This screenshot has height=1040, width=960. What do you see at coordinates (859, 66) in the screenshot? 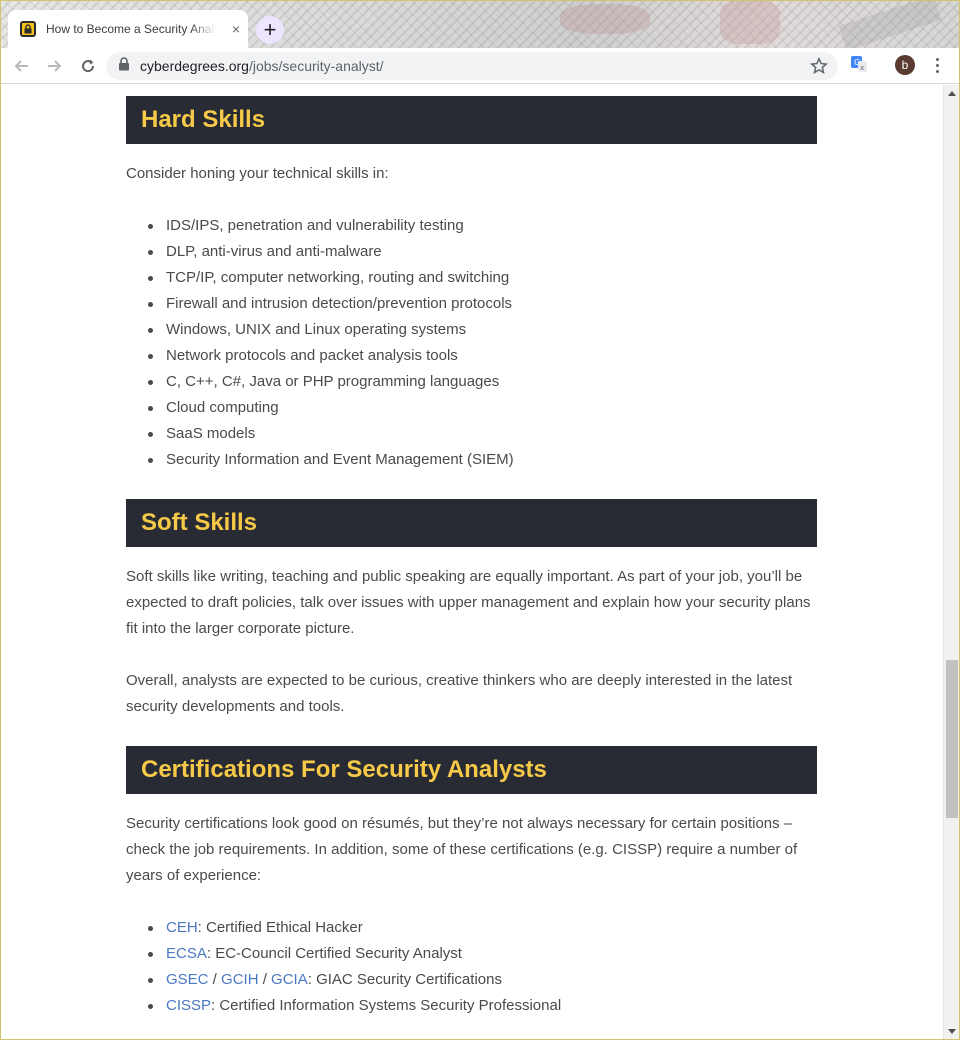
I see `translate-icon: Gx` at bounding box center [859, 66].